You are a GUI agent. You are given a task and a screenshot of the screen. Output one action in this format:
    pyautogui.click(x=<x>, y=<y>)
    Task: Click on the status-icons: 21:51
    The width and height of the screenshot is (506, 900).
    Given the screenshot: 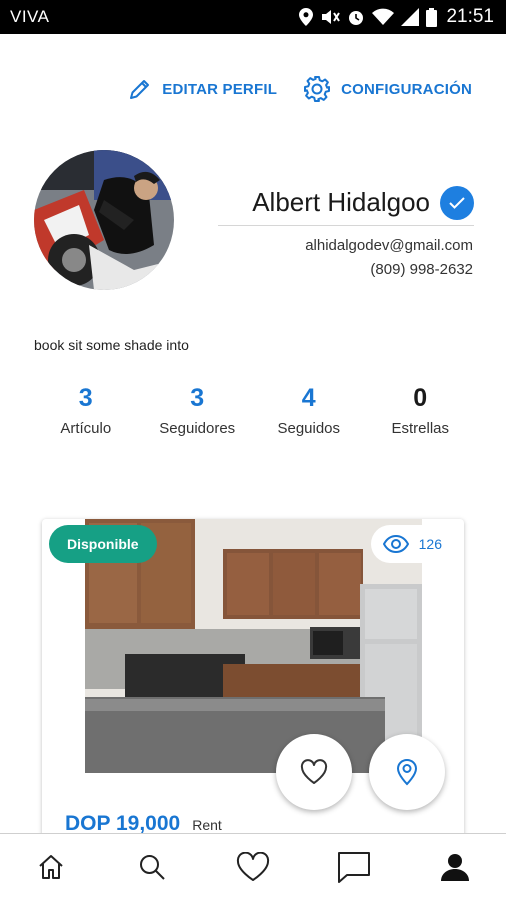 What is the action you would take?
    pyautogui.click(x=396, y=17)
    